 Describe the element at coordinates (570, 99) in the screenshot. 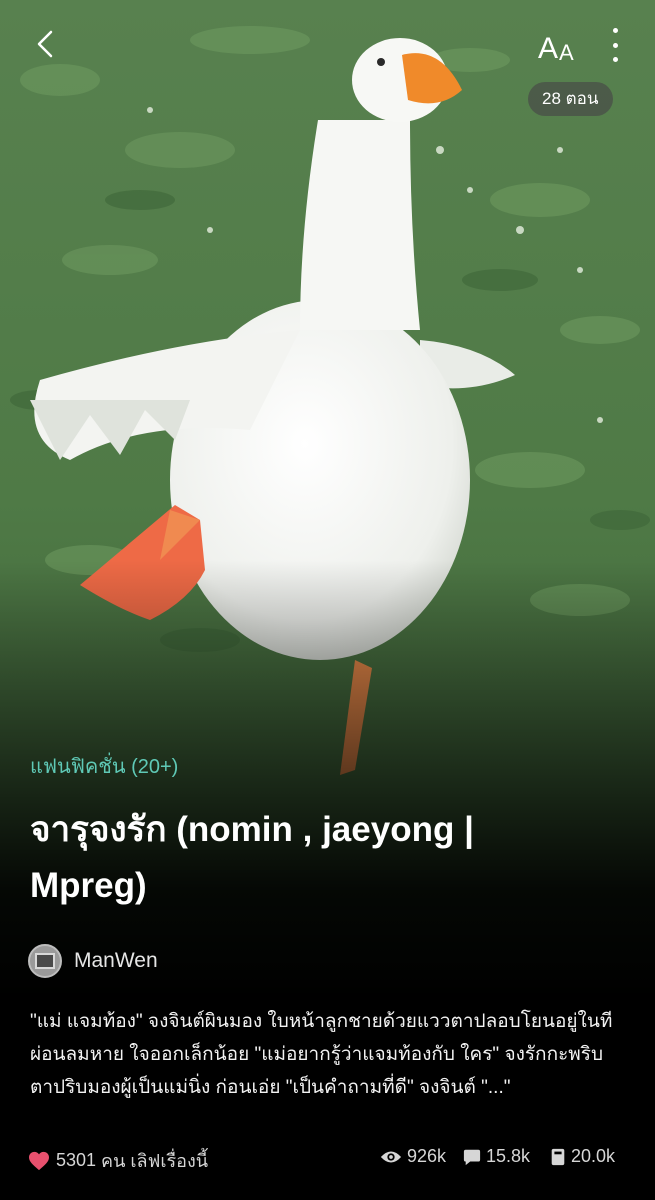

I see `episodes-badge: 28 ตอน` at that location.